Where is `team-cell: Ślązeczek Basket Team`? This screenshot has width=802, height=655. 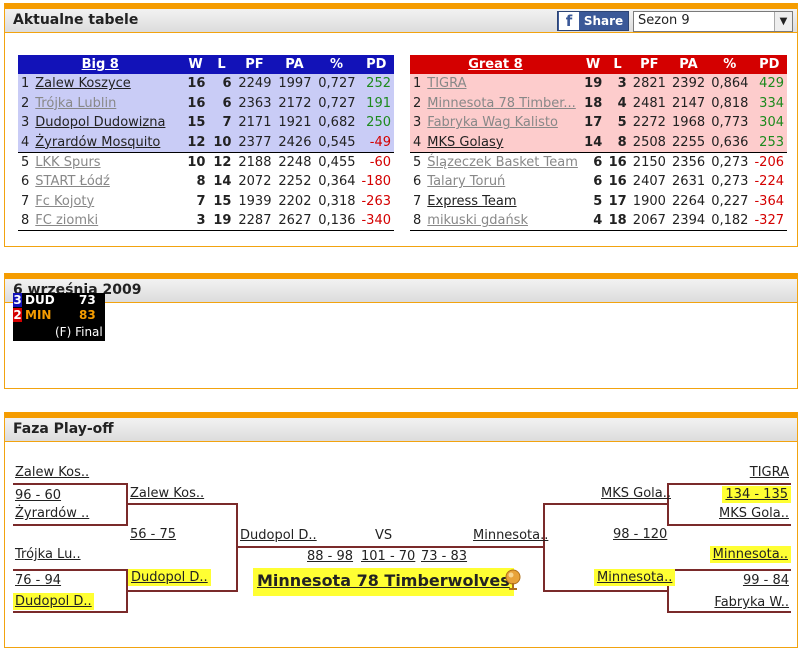
team-cell: Ślązeczek Basket Team is located at coordinates (502, 162).